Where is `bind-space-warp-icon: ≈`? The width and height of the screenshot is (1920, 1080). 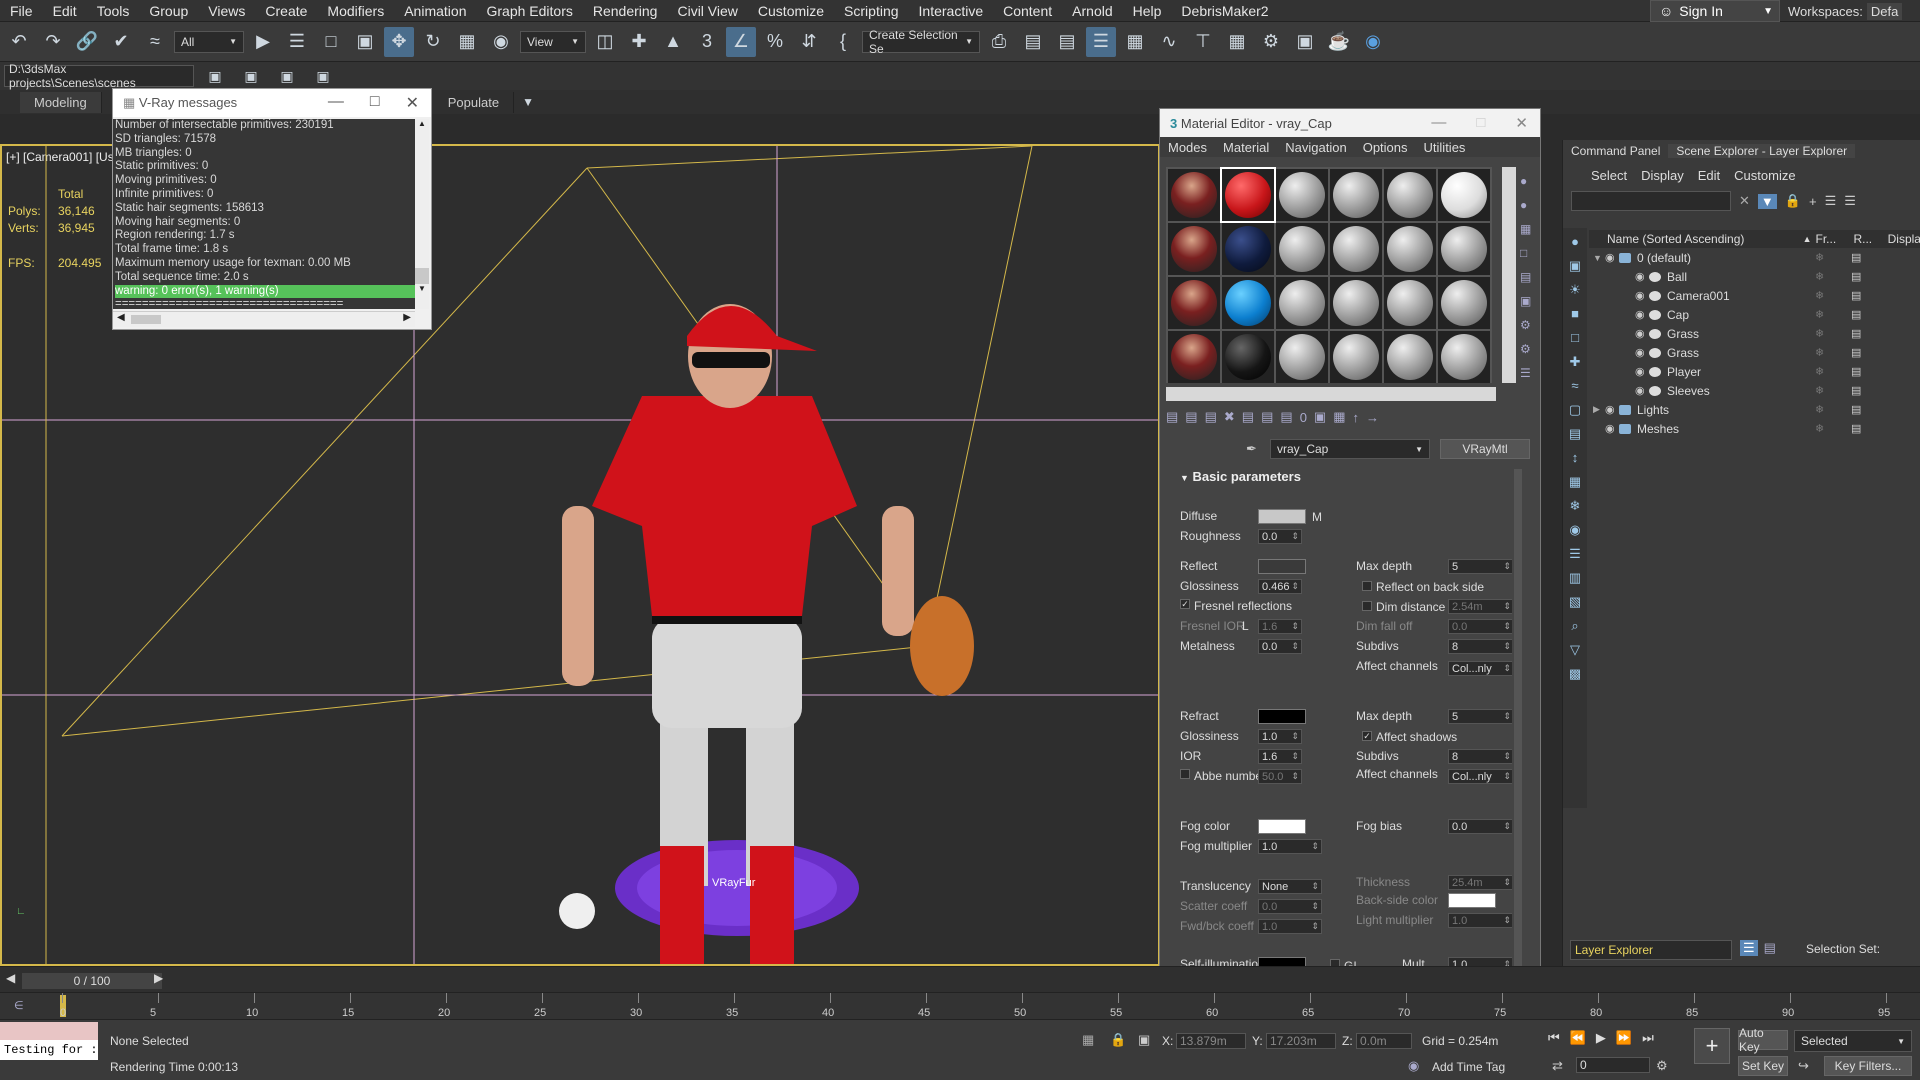
bind-space-warp-icon: ≈ is located at coordinates (155, 42).